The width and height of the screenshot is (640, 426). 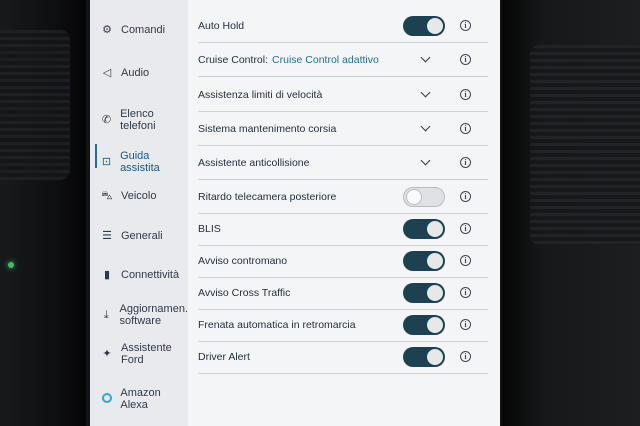 I want to click on sidebar-item-audio: ◁ Audio, so click(x=139, y=73).